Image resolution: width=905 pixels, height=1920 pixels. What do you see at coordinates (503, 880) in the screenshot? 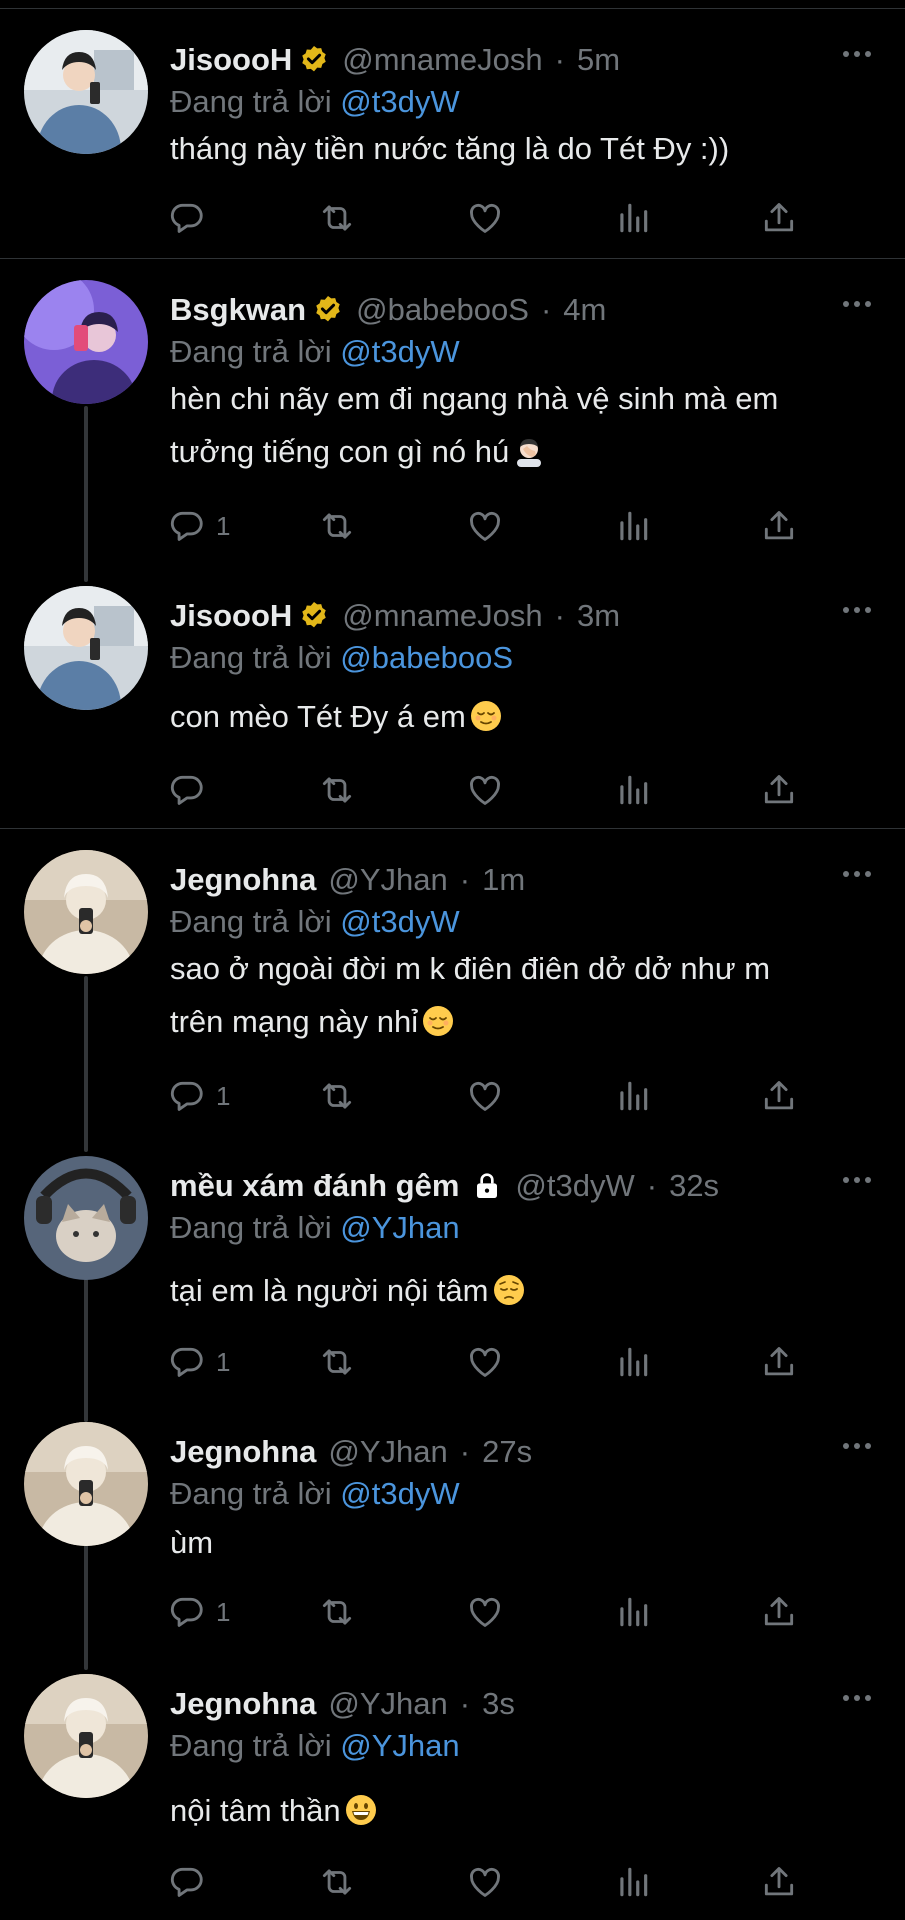
I see `timestamp: 1m` at bounding box center [503, 880].